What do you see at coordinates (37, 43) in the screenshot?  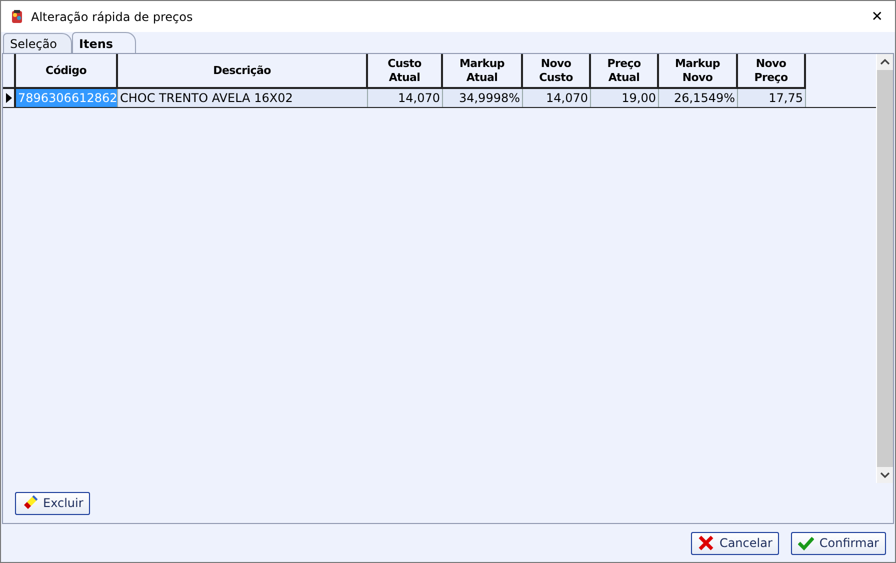 I see `tab: Seleção` at bounding box center [37, 43].